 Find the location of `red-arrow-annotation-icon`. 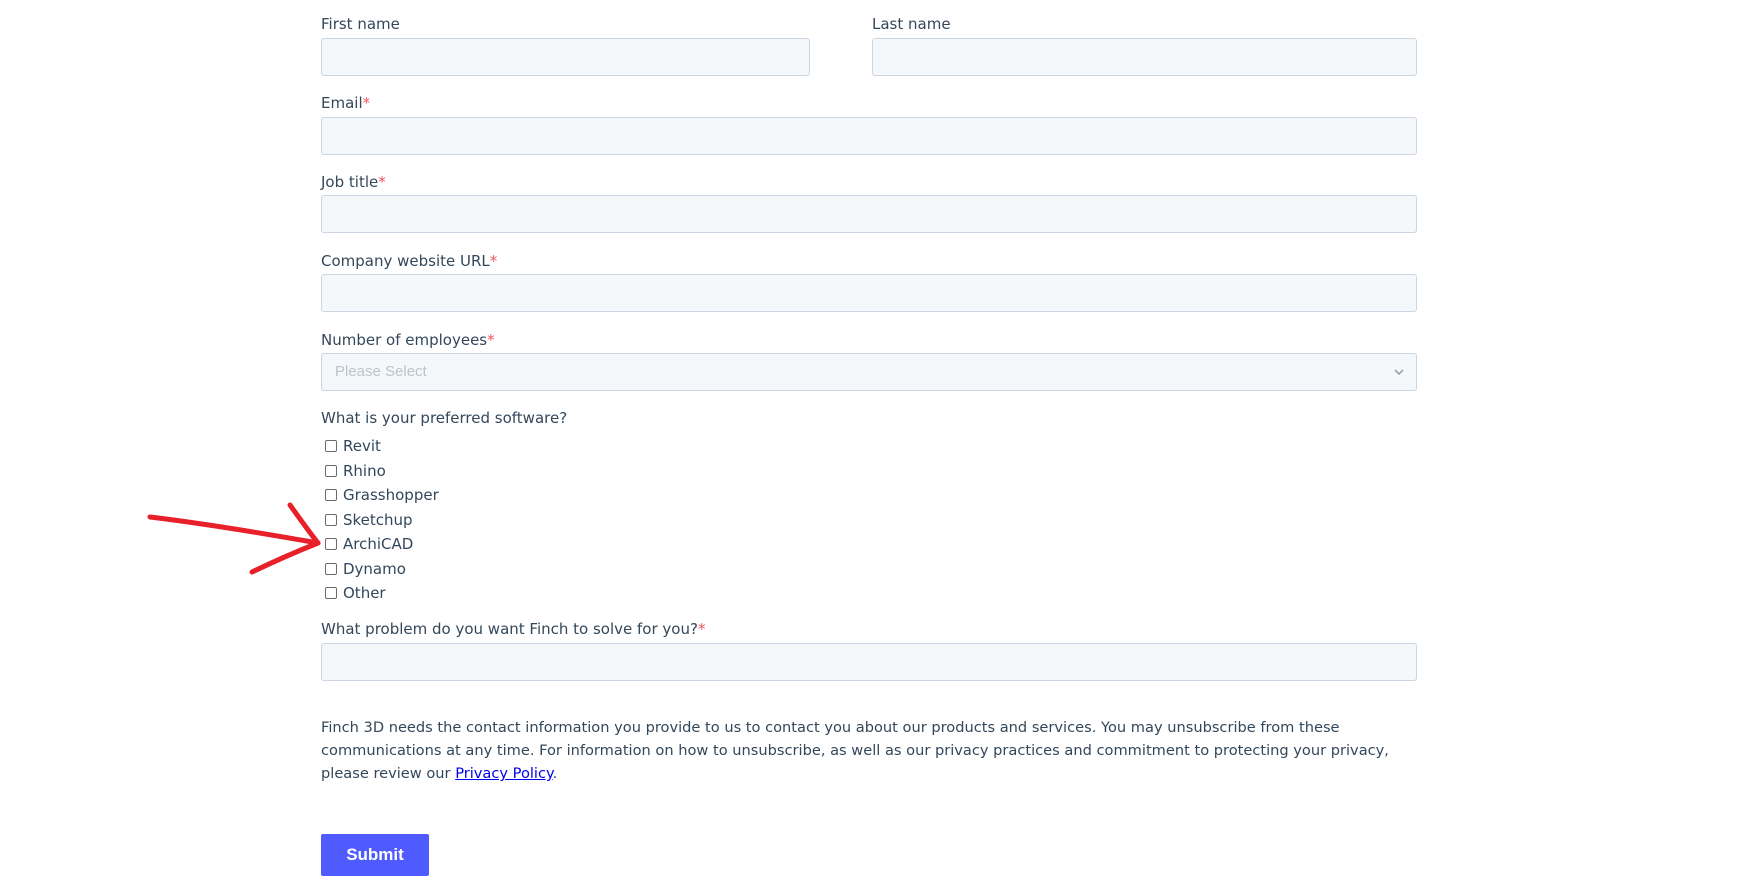

red-arrow-annotation-icon is located at coordinates (234, 538).